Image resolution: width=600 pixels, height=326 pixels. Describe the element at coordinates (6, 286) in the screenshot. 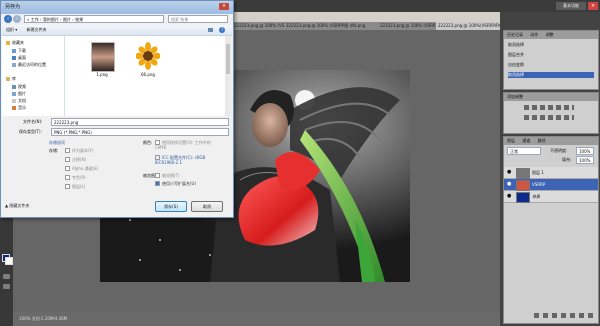

I see `screen-mode-icon` at that location.